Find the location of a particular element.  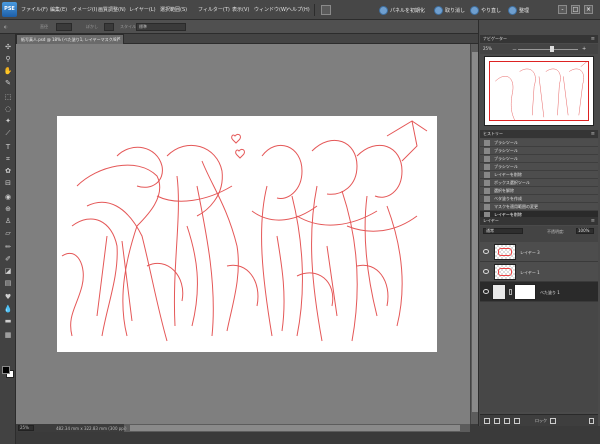

menu-layer: レイヤー(L) is located at coordinates (142, 9).